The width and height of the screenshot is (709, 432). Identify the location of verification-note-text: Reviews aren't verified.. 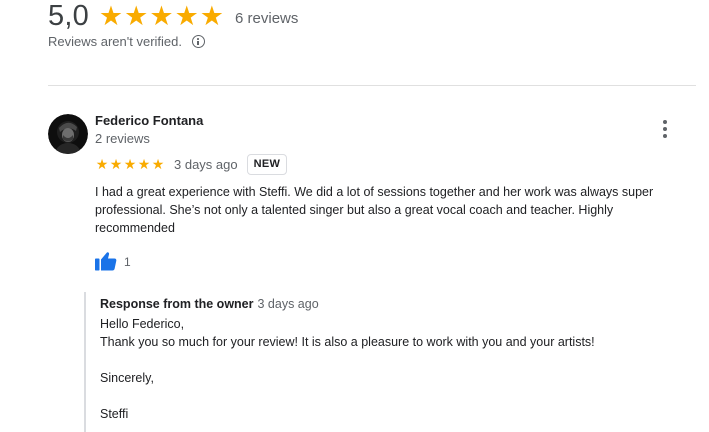
(115, 41).